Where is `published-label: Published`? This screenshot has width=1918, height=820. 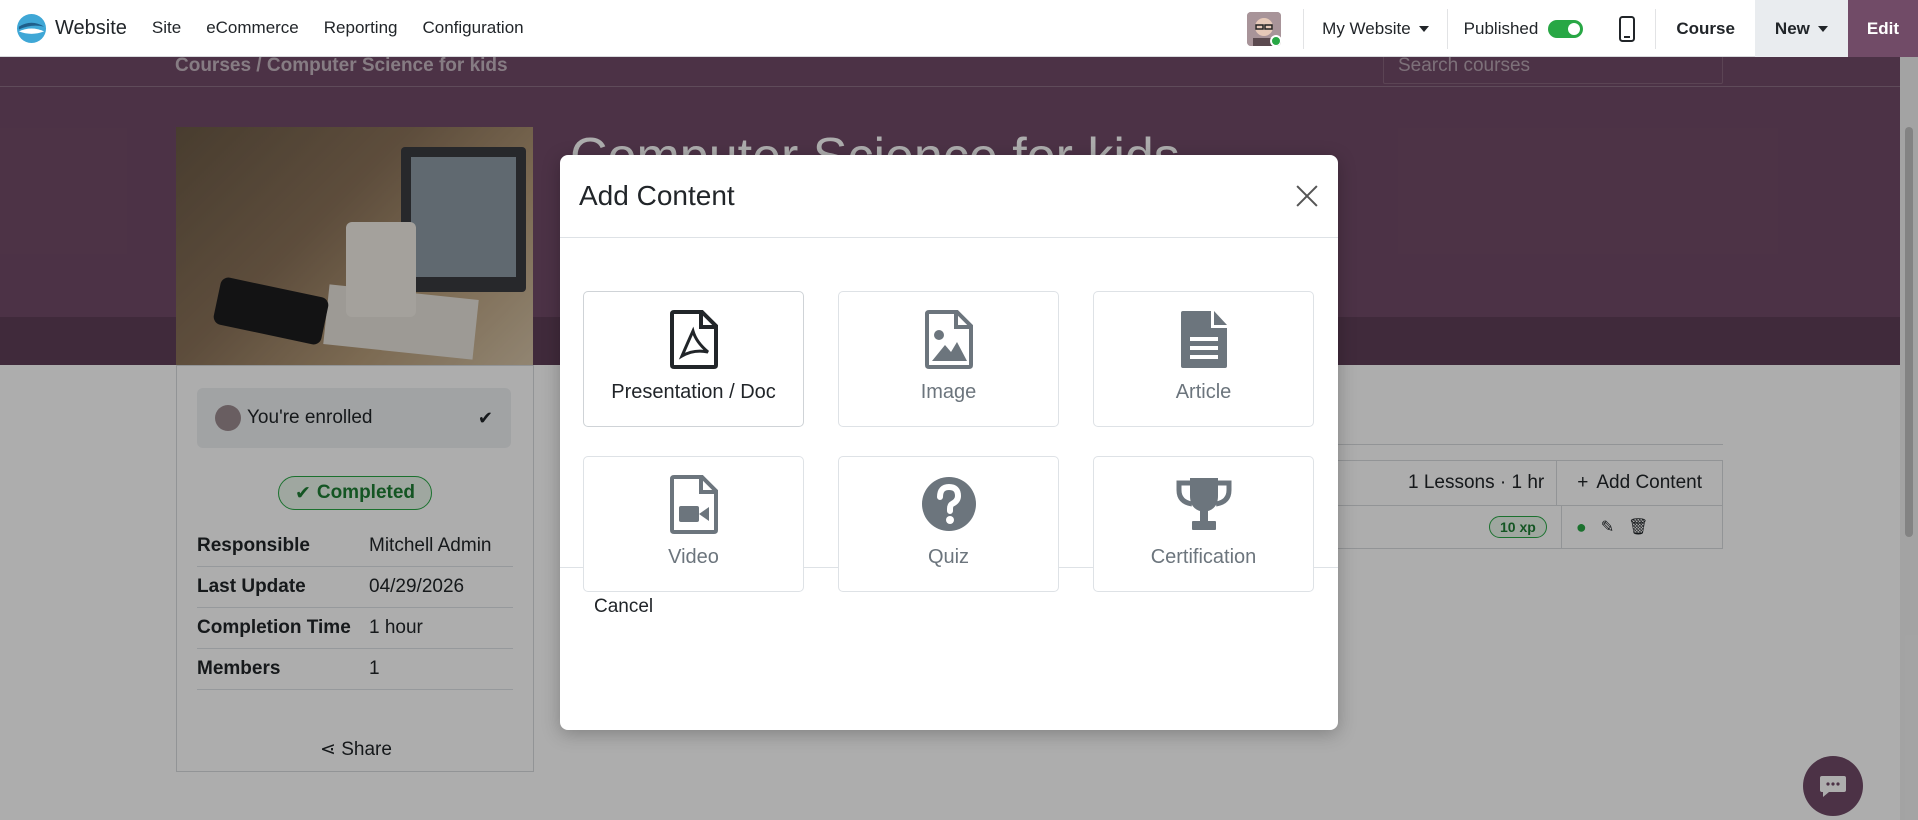
published-label: Published is located at coordinates (1501, 28).